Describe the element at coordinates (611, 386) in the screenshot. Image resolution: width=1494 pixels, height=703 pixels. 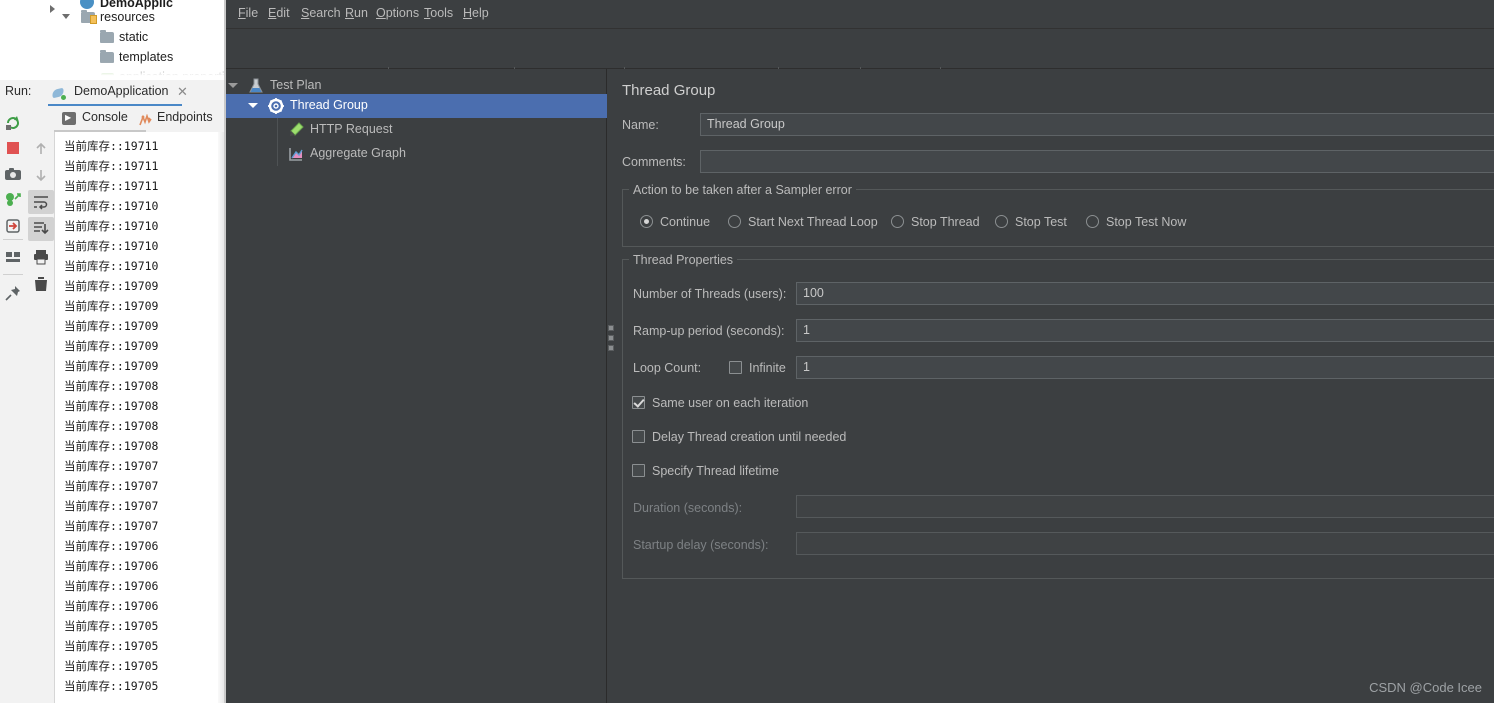
I see `panel-splitter` at that location.